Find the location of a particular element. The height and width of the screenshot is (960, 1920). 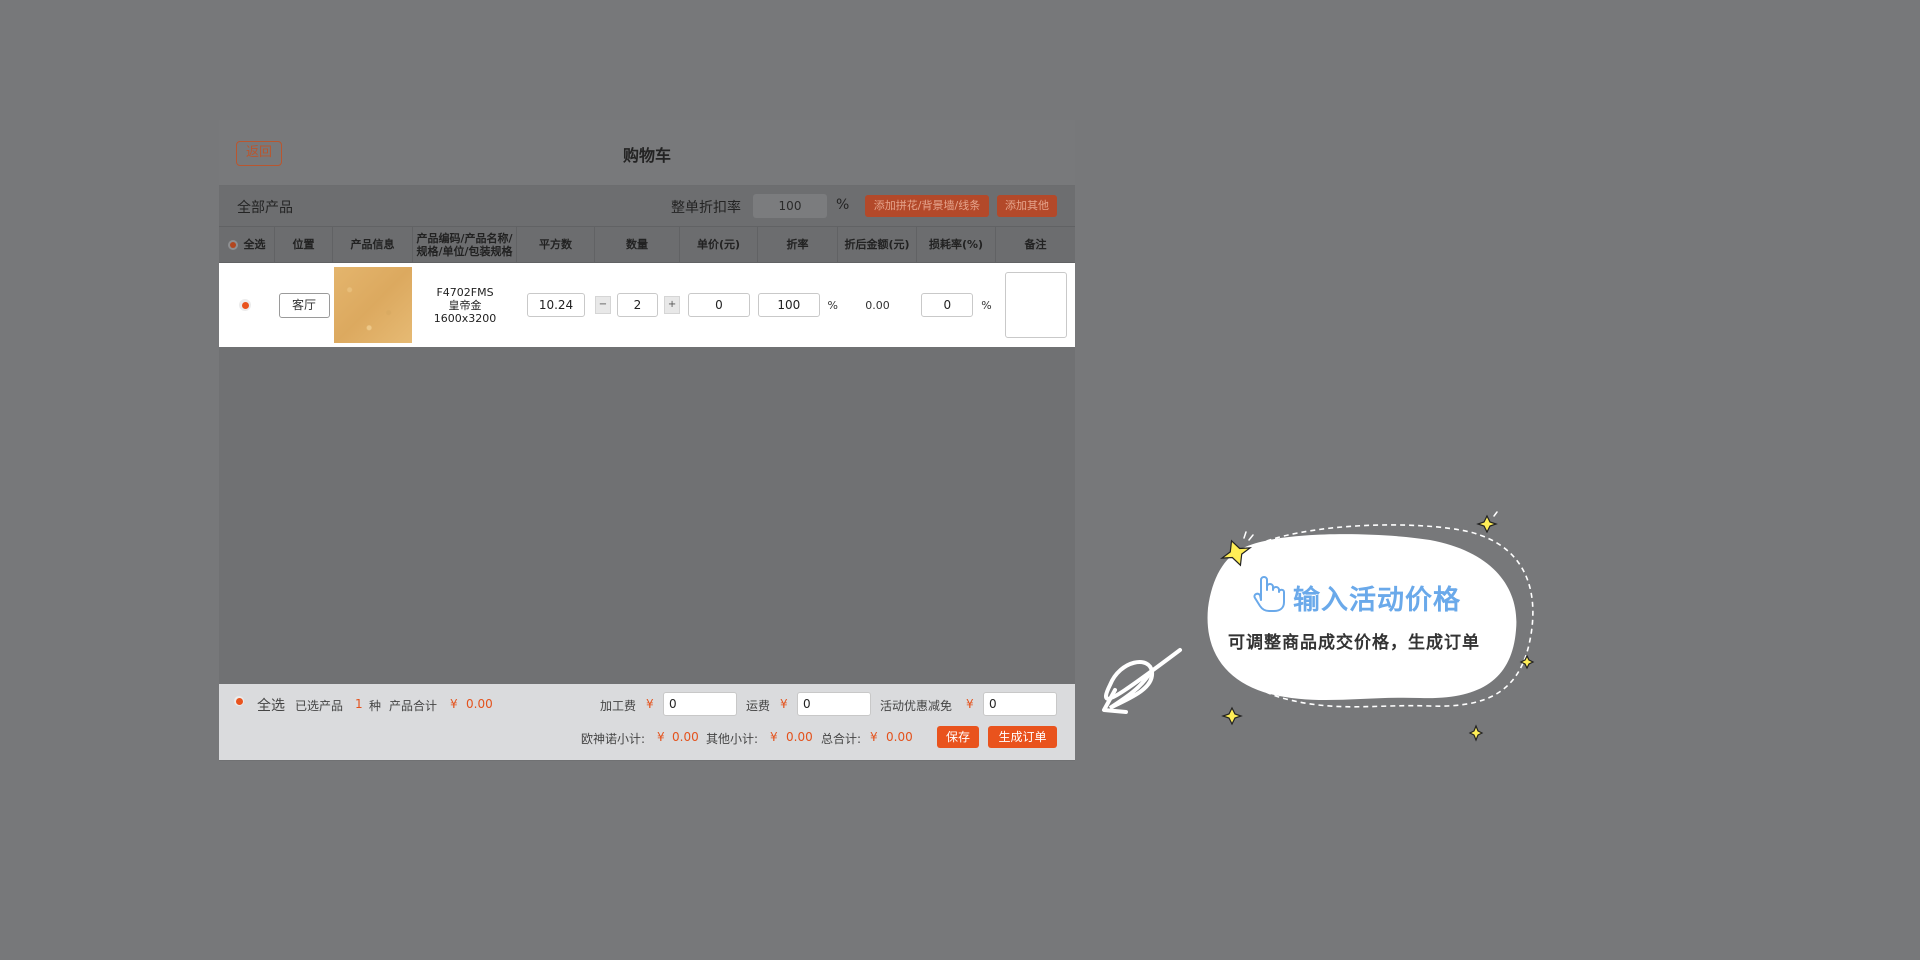

top-bar: 返回 购物车 is located at coordinates (647, 153).